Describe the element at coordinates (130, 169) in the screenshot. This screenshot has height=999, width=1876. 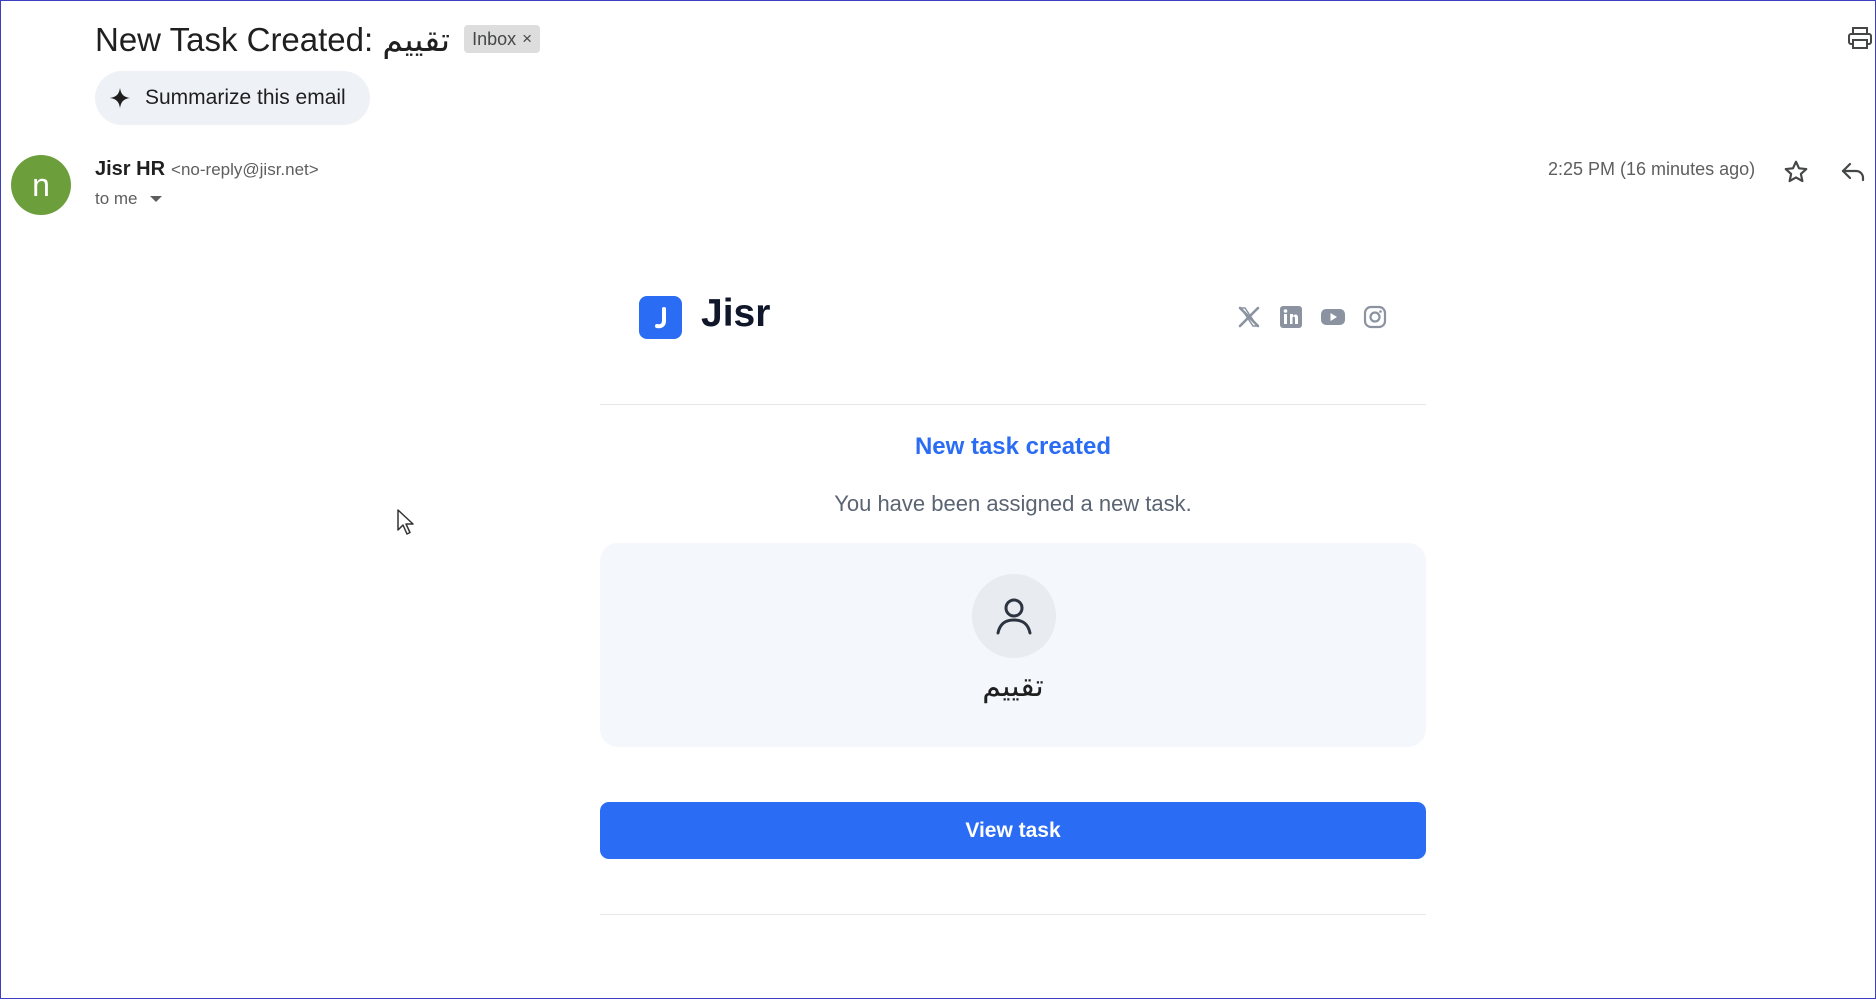
I see `sender-name: Jisr HR` at that location.